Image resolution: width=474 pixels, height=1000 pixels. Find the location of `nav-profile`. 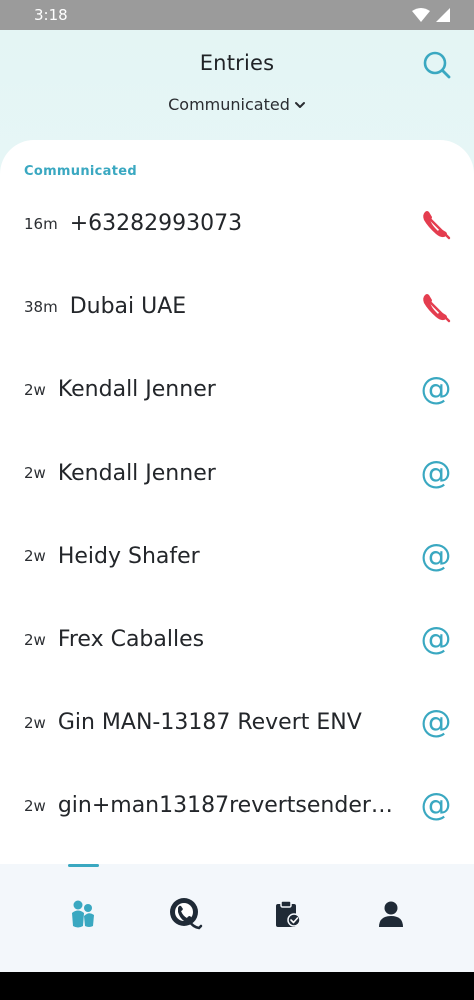

nav-profile is located at coordinates (391, 914).